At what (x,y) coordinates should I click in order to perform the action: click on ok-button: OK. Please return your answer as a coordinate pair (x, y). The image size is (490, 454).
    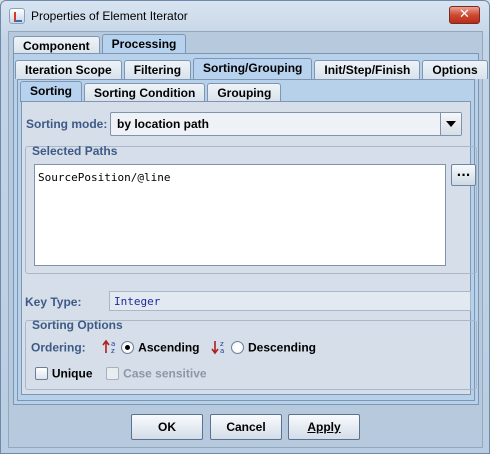
    Looking at the image, I should click on (167, 427).